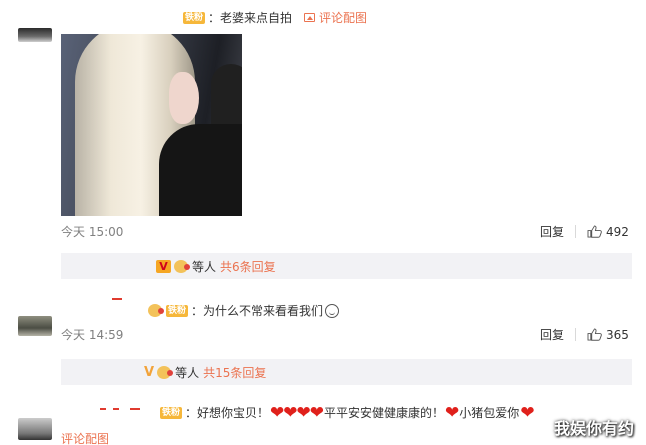 The image size is (646, 445). What do you see at coordinates (584, 334) in the screenshot?
I see `comment-actions: 回复 365` at bounding box center [584, 334].